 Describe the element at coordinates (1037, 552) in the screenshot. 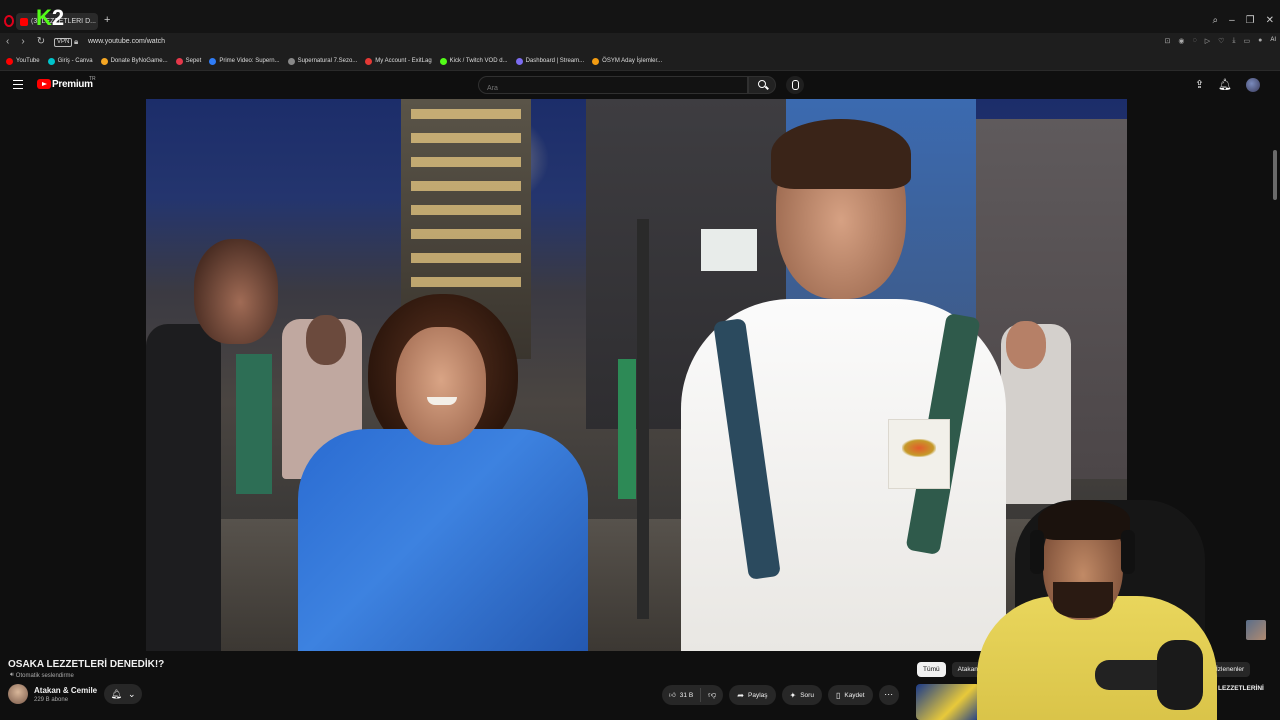

I see `headset-icon` at that location.